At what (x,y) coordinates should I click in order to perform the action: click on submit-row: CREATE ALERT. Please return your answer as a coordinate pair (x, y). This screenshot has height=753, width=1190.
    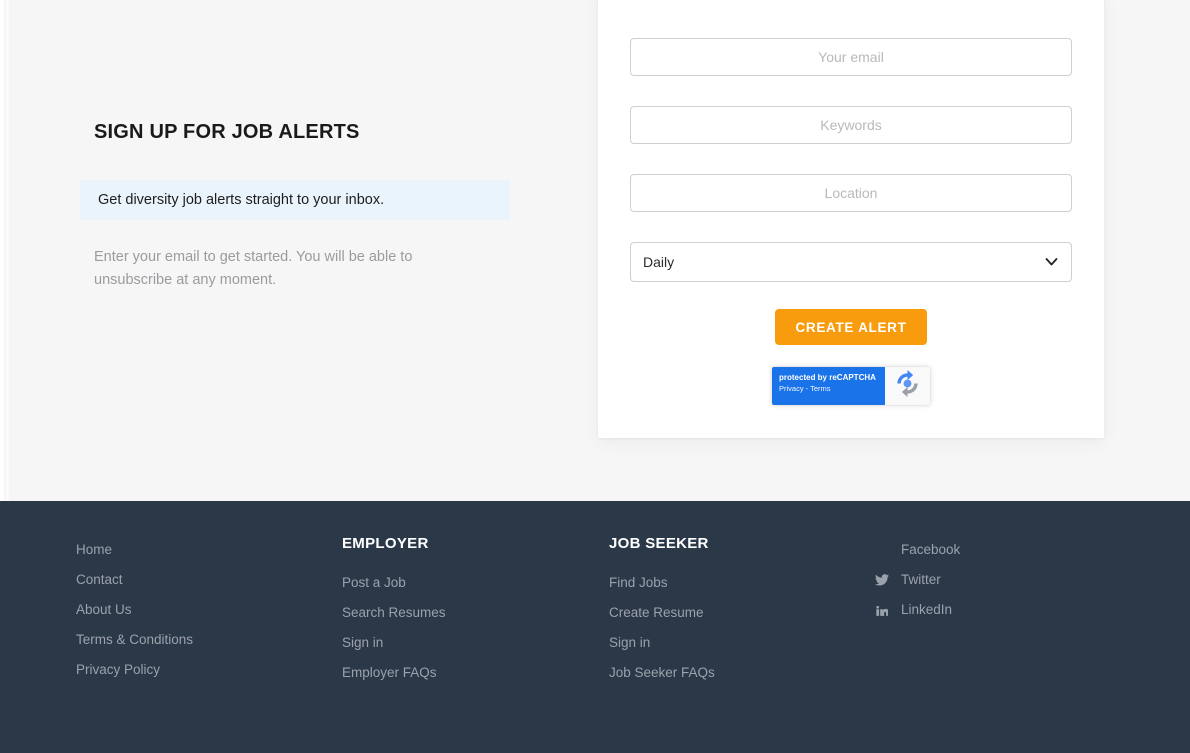
    Looking at the image, I should click on (851, 327).